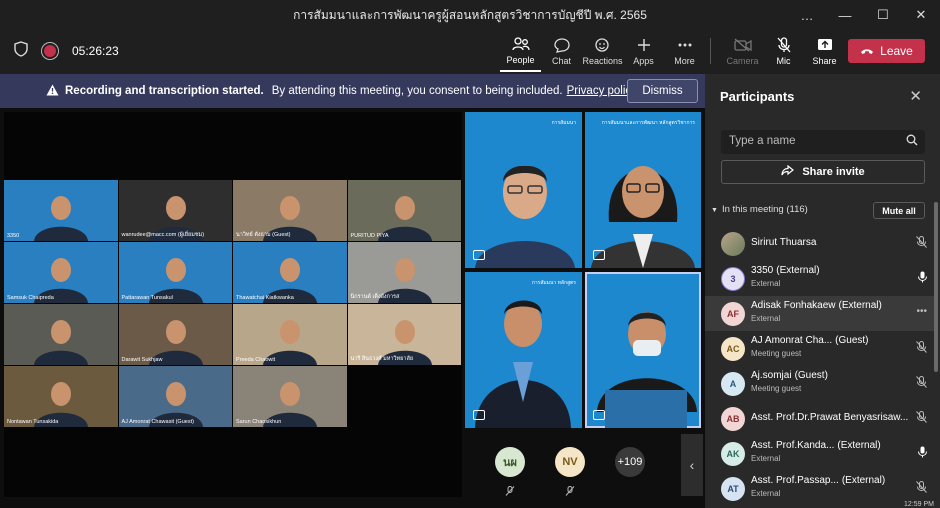  What do you see at coordinates (630, 474) in the screenshot?
I see `overflow-count: +109` at bounding box center [630, 474].